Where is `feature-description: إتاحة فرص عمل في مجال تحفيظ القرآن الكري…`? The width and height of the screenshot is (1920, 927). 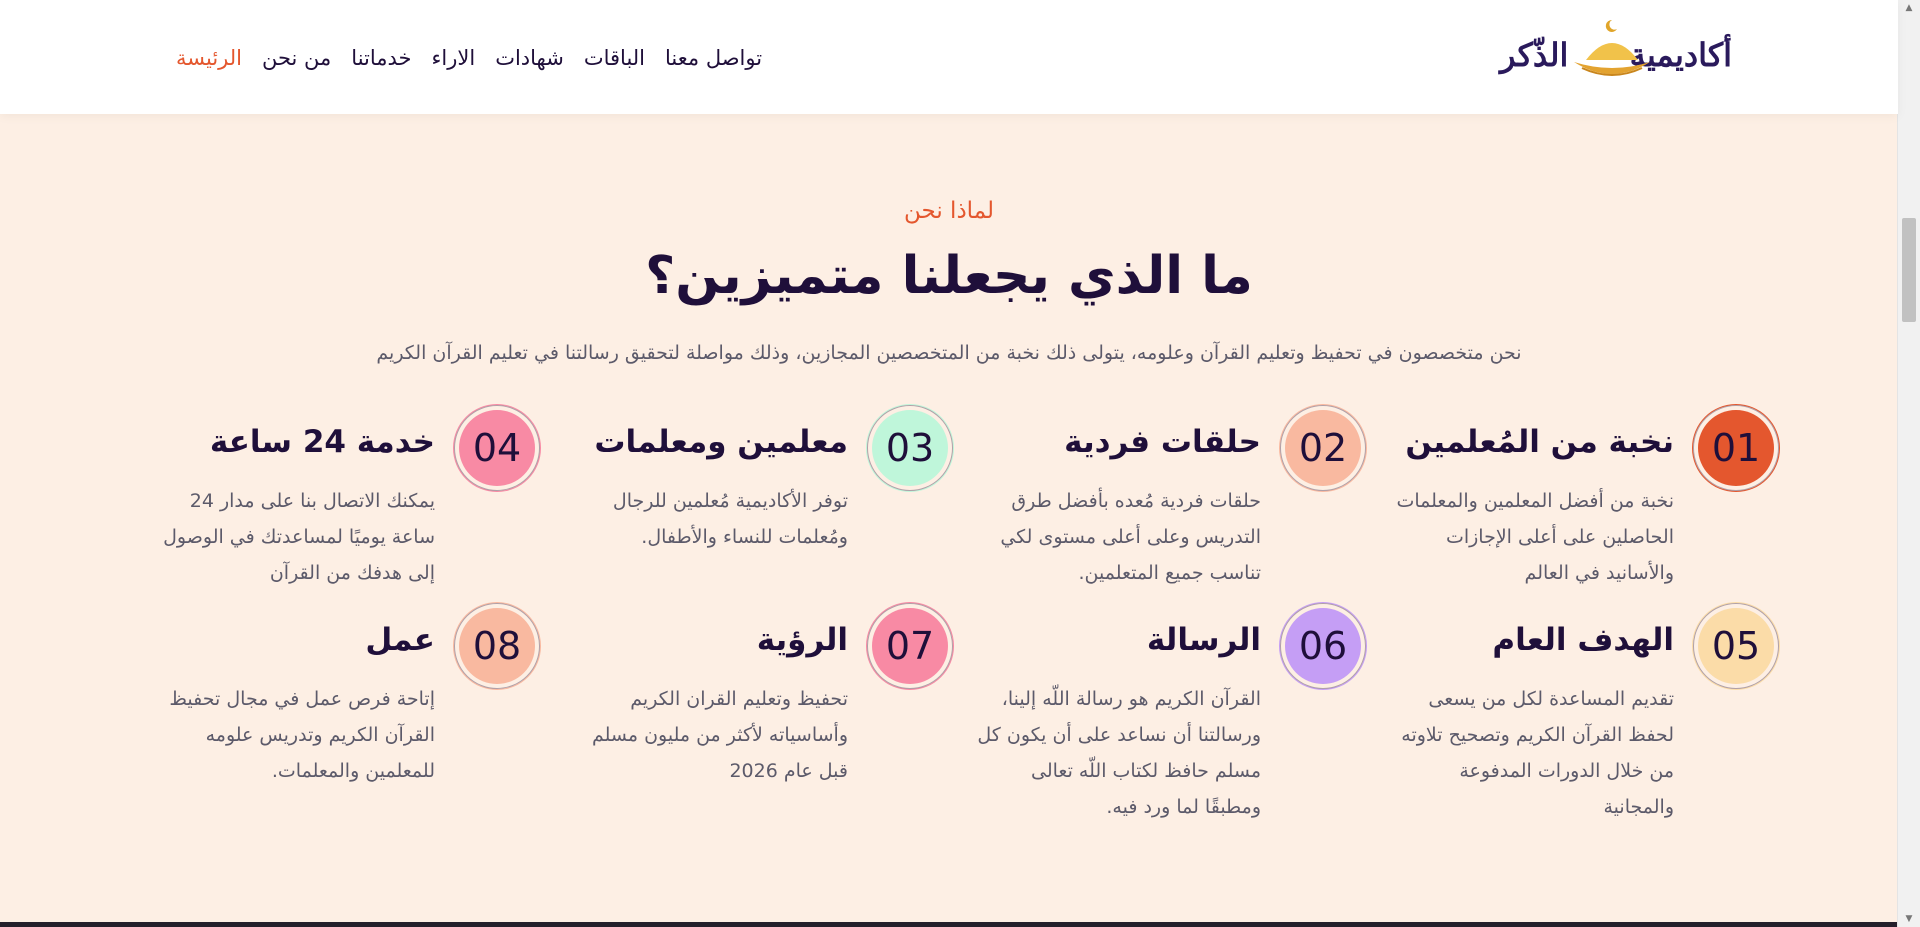
feature-description: إتاحة فرص عمل في مجال تحفيظ القرآن الكري… is located at coordinates (302, 735).